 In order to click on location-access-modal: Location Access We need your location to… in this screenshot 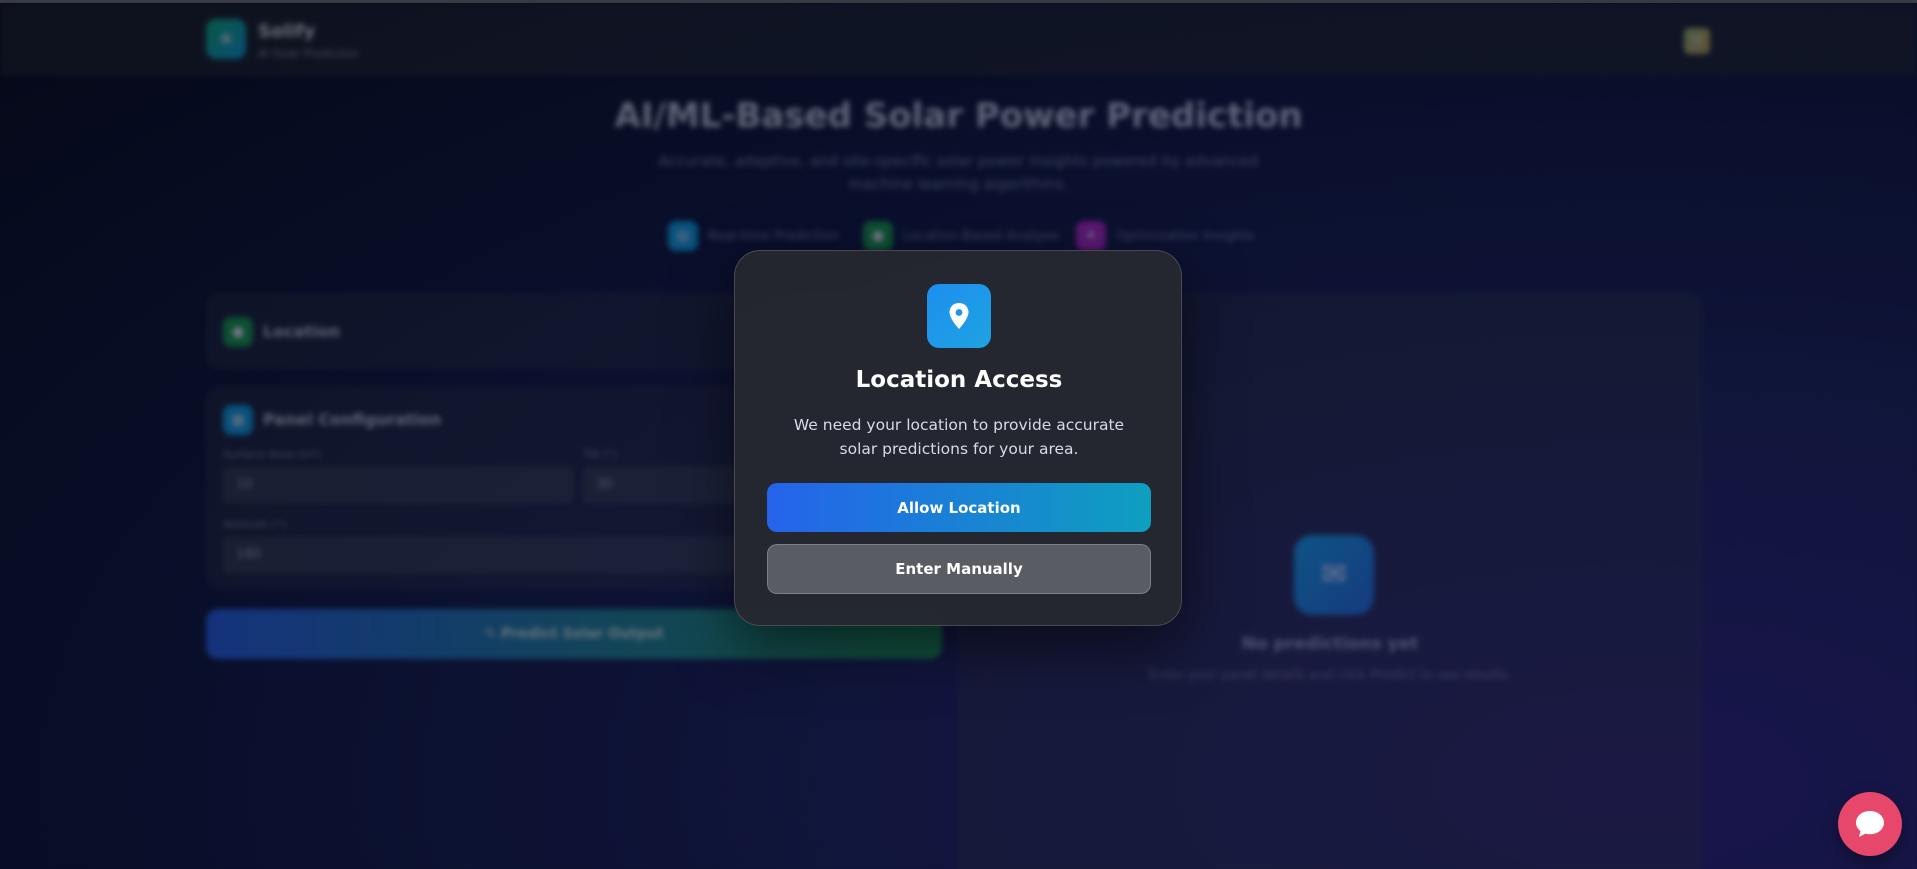, I will do `click(958, 438)`.